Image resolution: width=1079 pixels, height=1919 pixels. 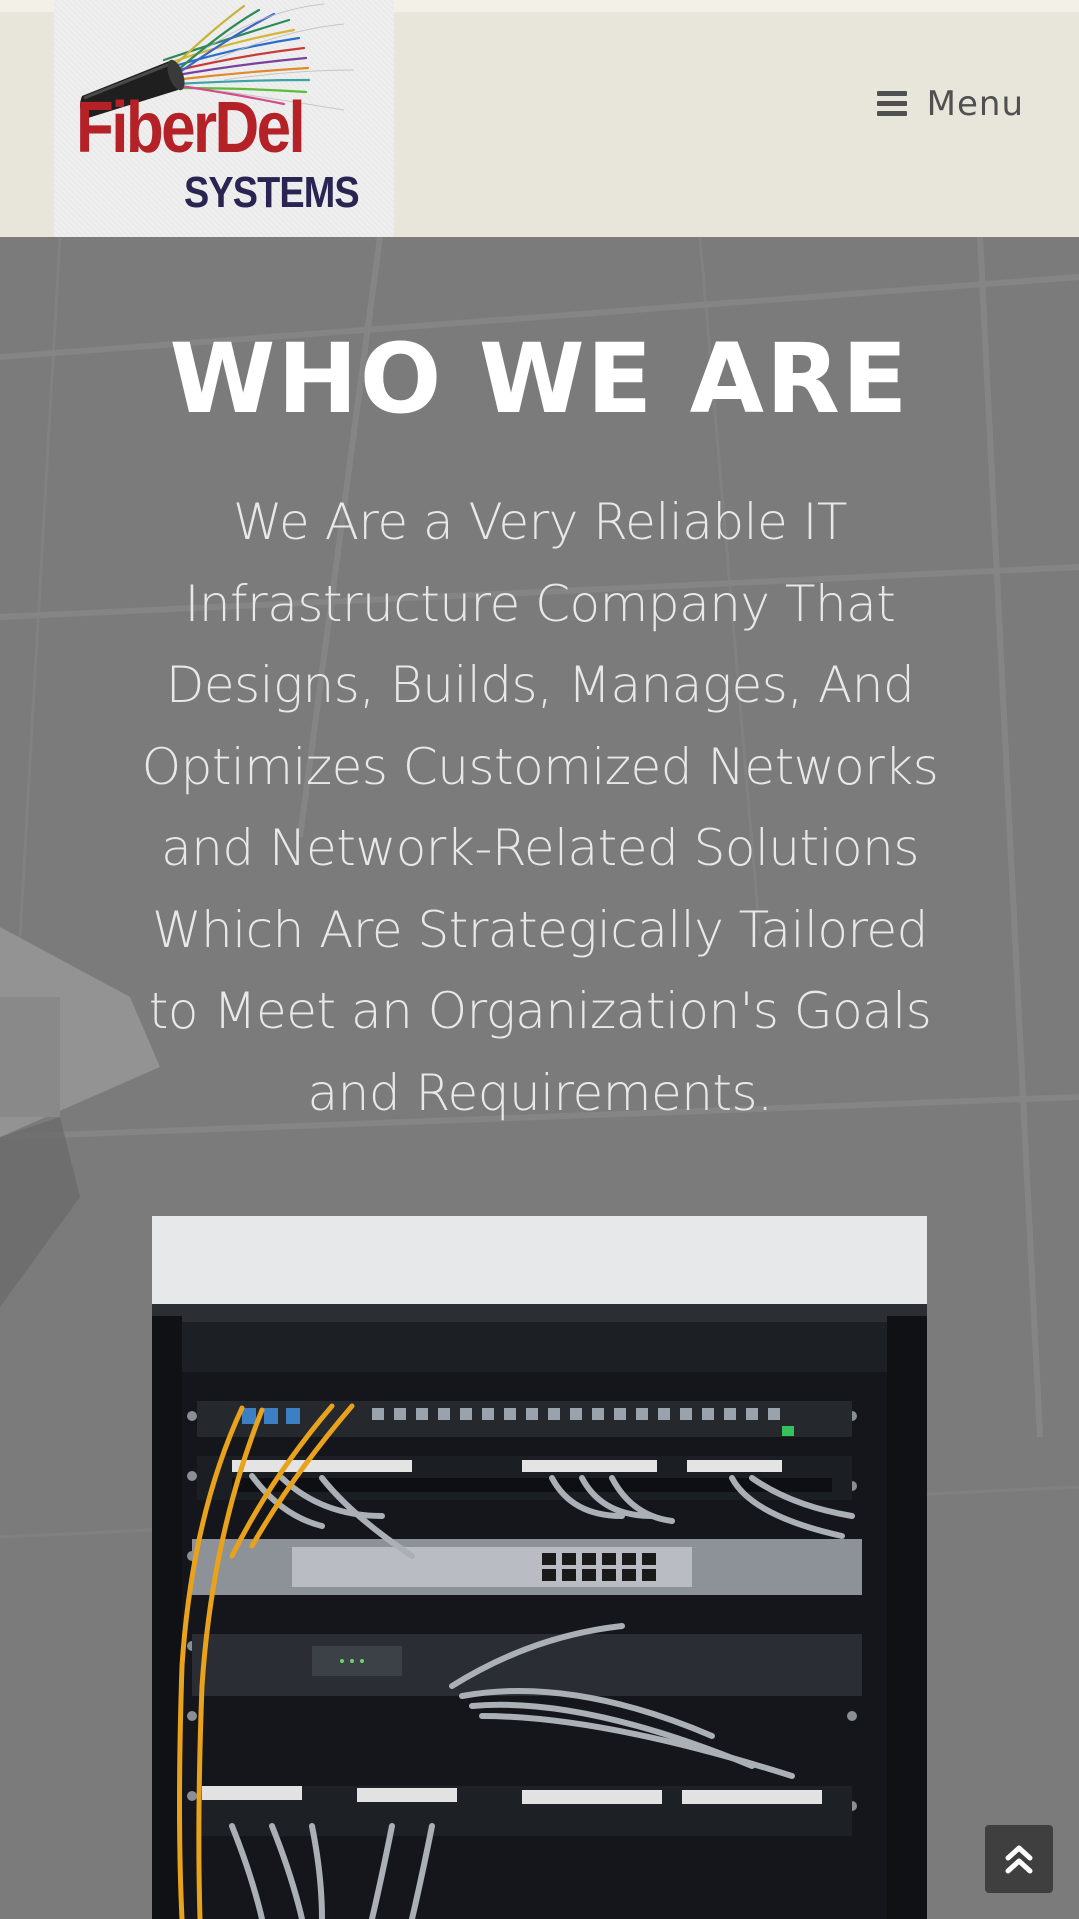 I want to click on section-title: WHO WE ARE, so click(x=539, y=379).